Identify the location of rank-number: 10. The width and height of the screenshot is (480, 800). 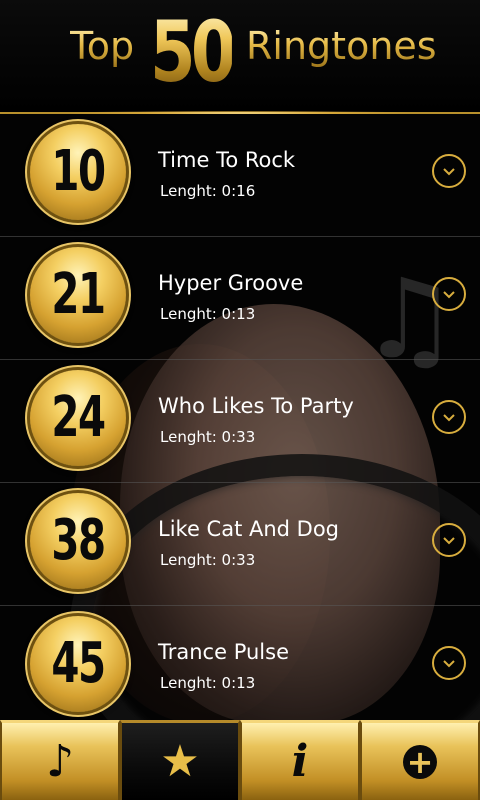
(78, 171).